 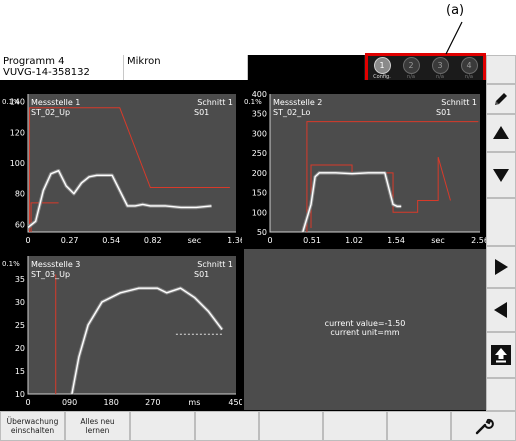 I want to click on x-tick-label: ms, so click(x=194, y=402).